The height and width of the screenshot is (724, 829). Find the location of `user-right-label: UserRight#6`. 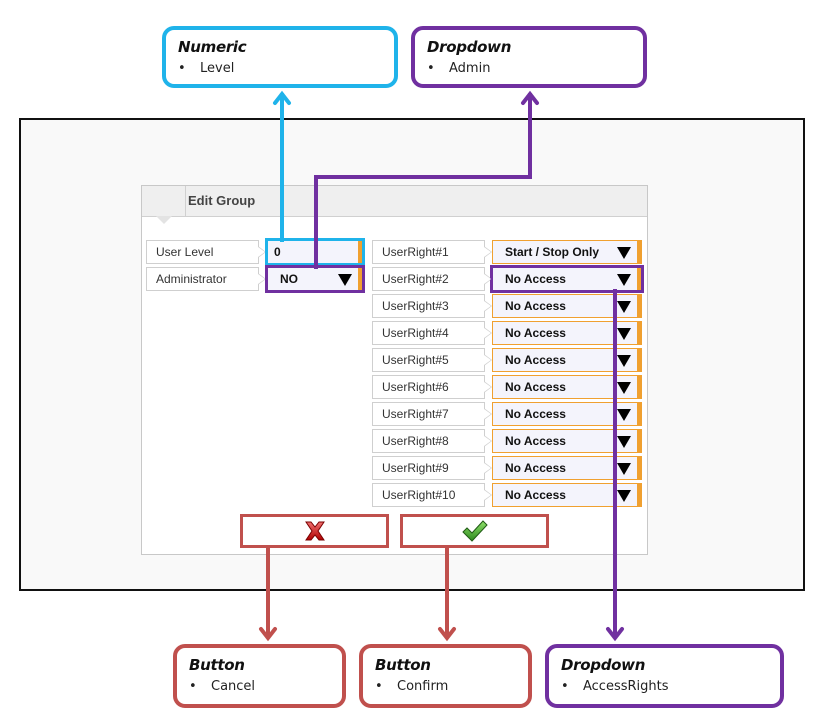

user-right-label: UserRight#6 is located at coordinates (432, 387).